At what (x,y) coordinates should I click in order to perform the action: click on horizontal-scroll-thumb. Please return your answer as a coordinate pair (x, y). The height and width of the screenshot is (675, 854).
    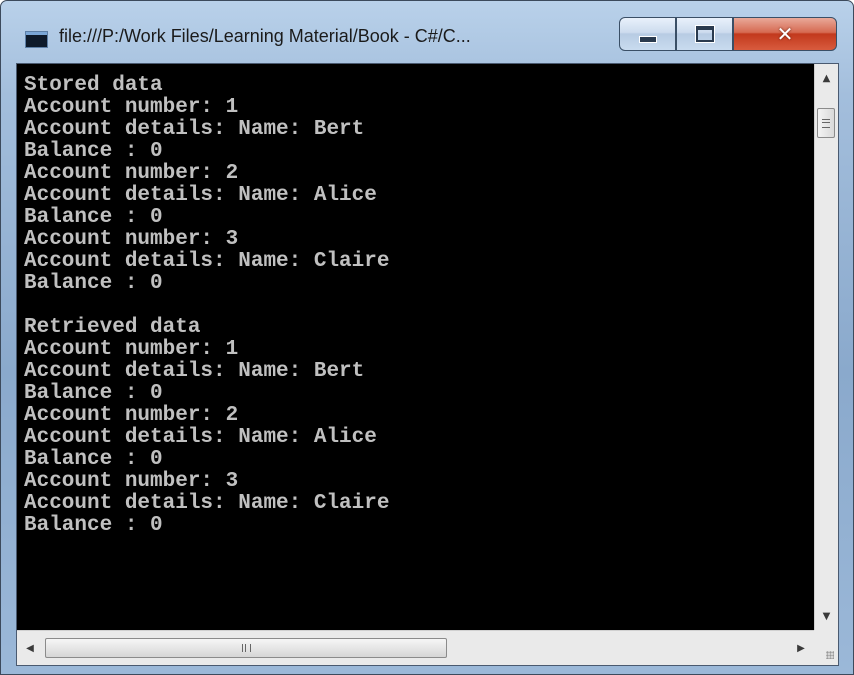
    Looking at the image, I should click on (246, 648).